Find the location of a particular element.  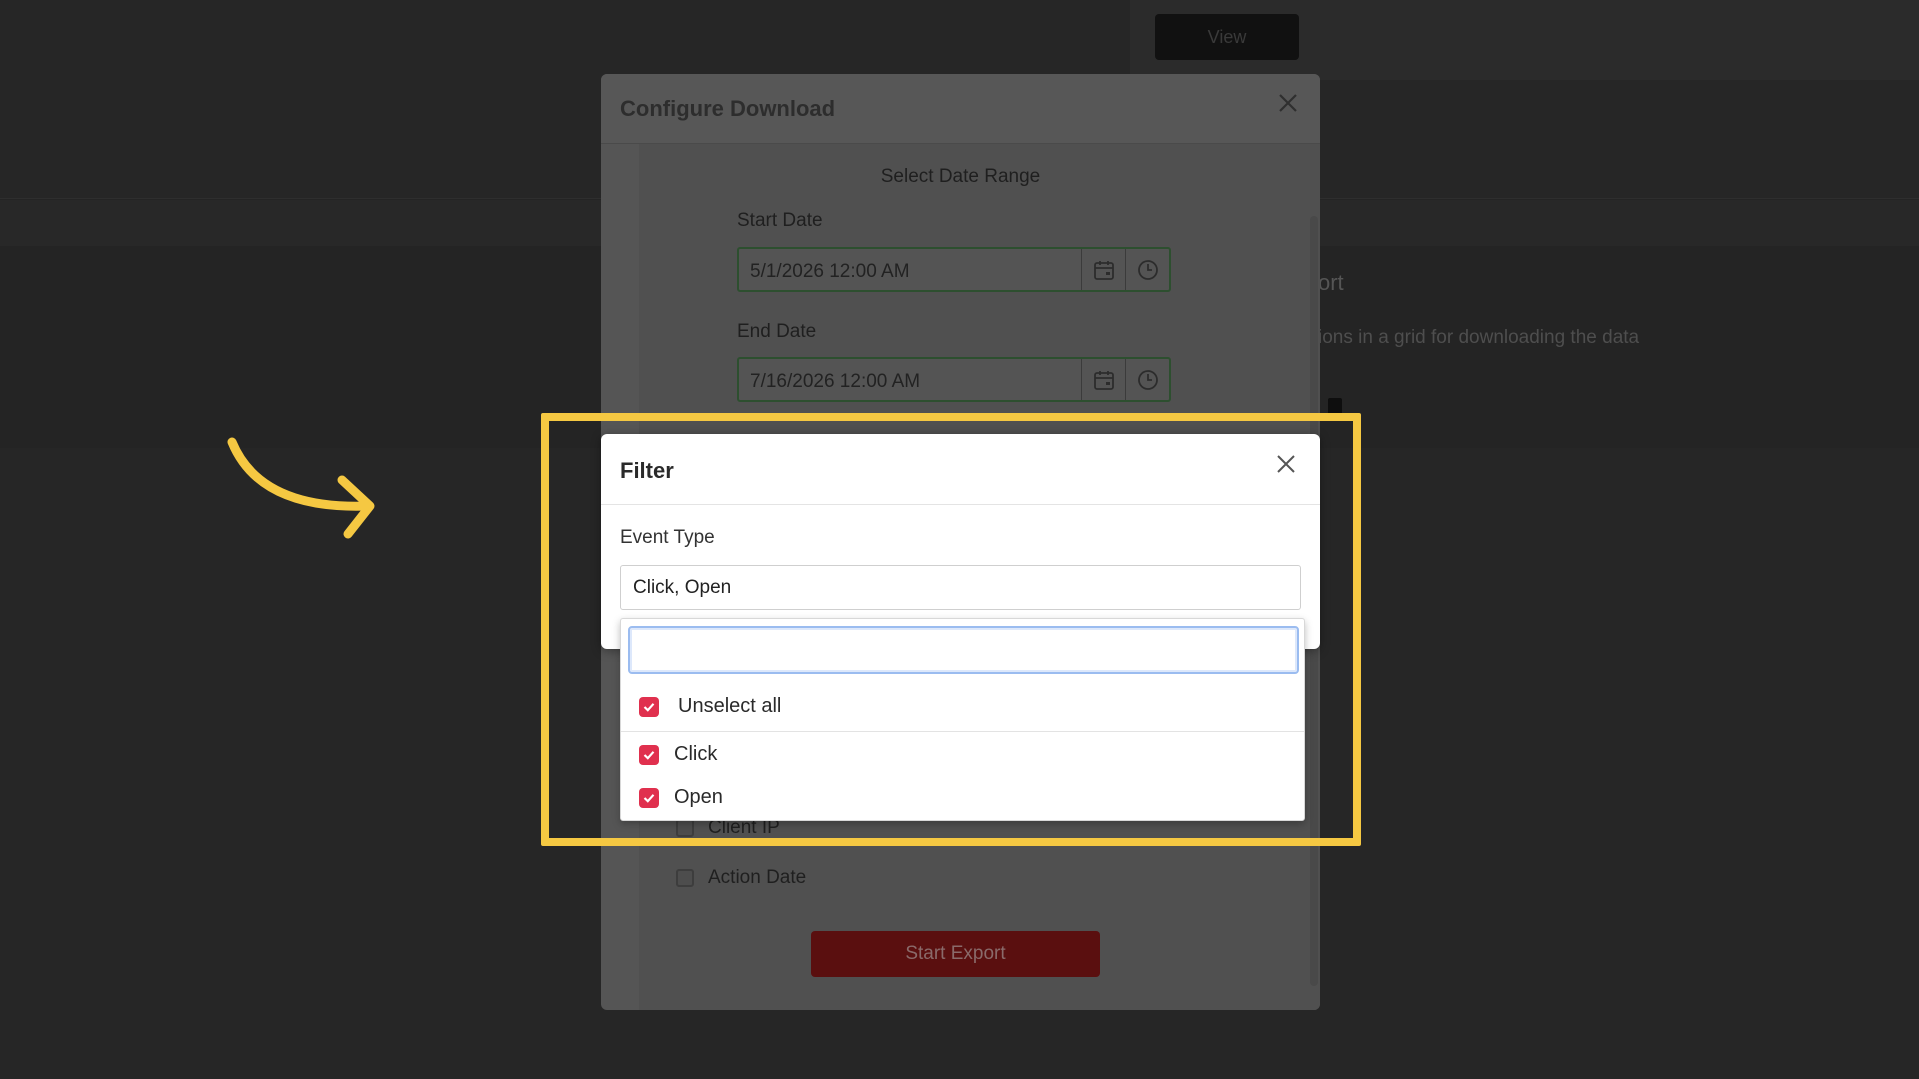

start-export-button: Start Export is located at coordinates (955, 954).